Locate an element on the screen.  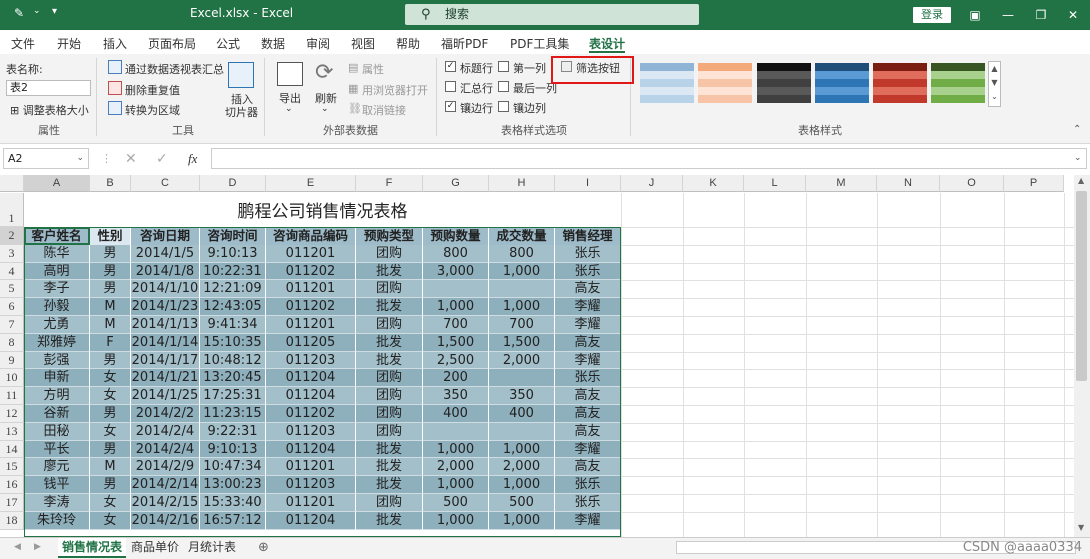
tab-pdf-tools: PDF工具集 is located at coordinates (539, 43).